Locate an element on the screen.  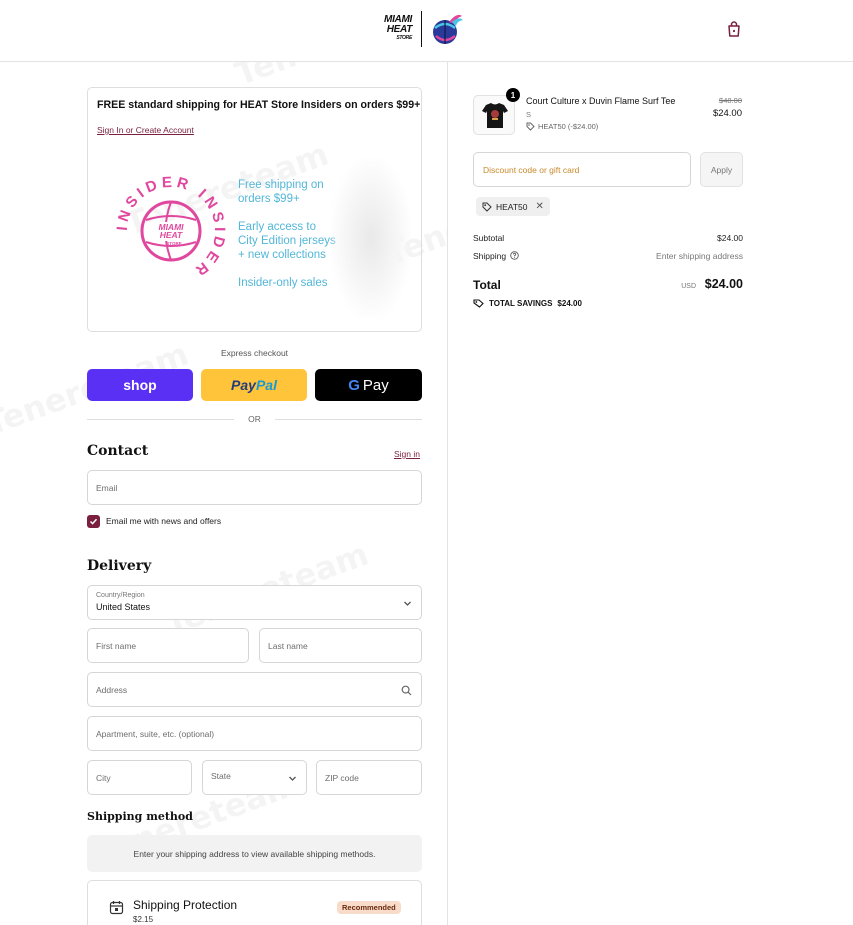
subtotal-value: $24.00 is located at coordinates (730, 238).